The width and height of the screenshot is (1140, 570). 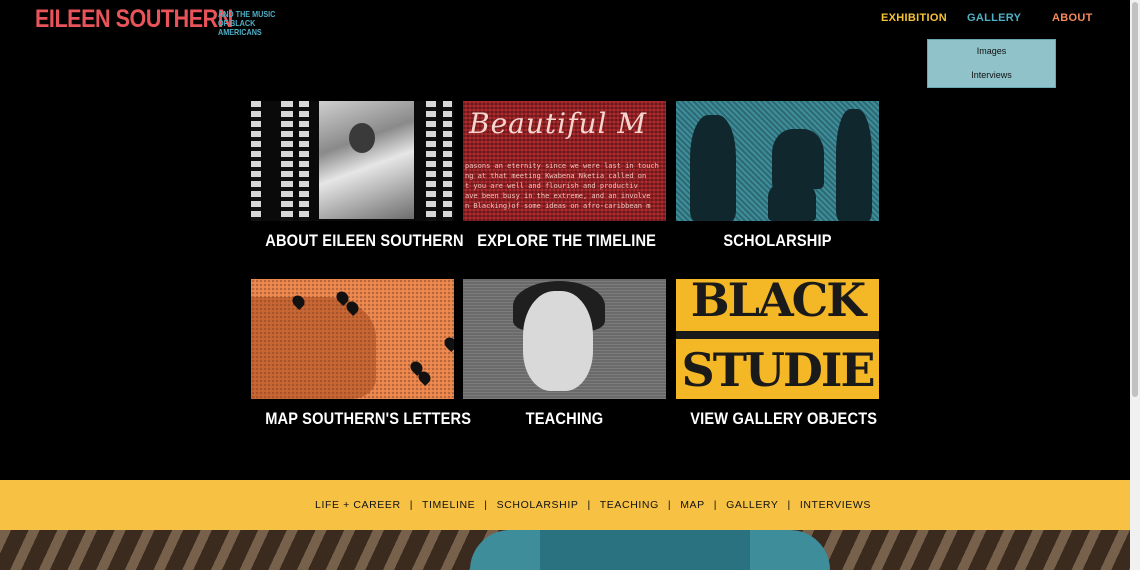 What do you see at coordinates (448, 505) in the screenshot?
I see `footer-link-timeline: TIMELINE` at bounding box center [448, 505].